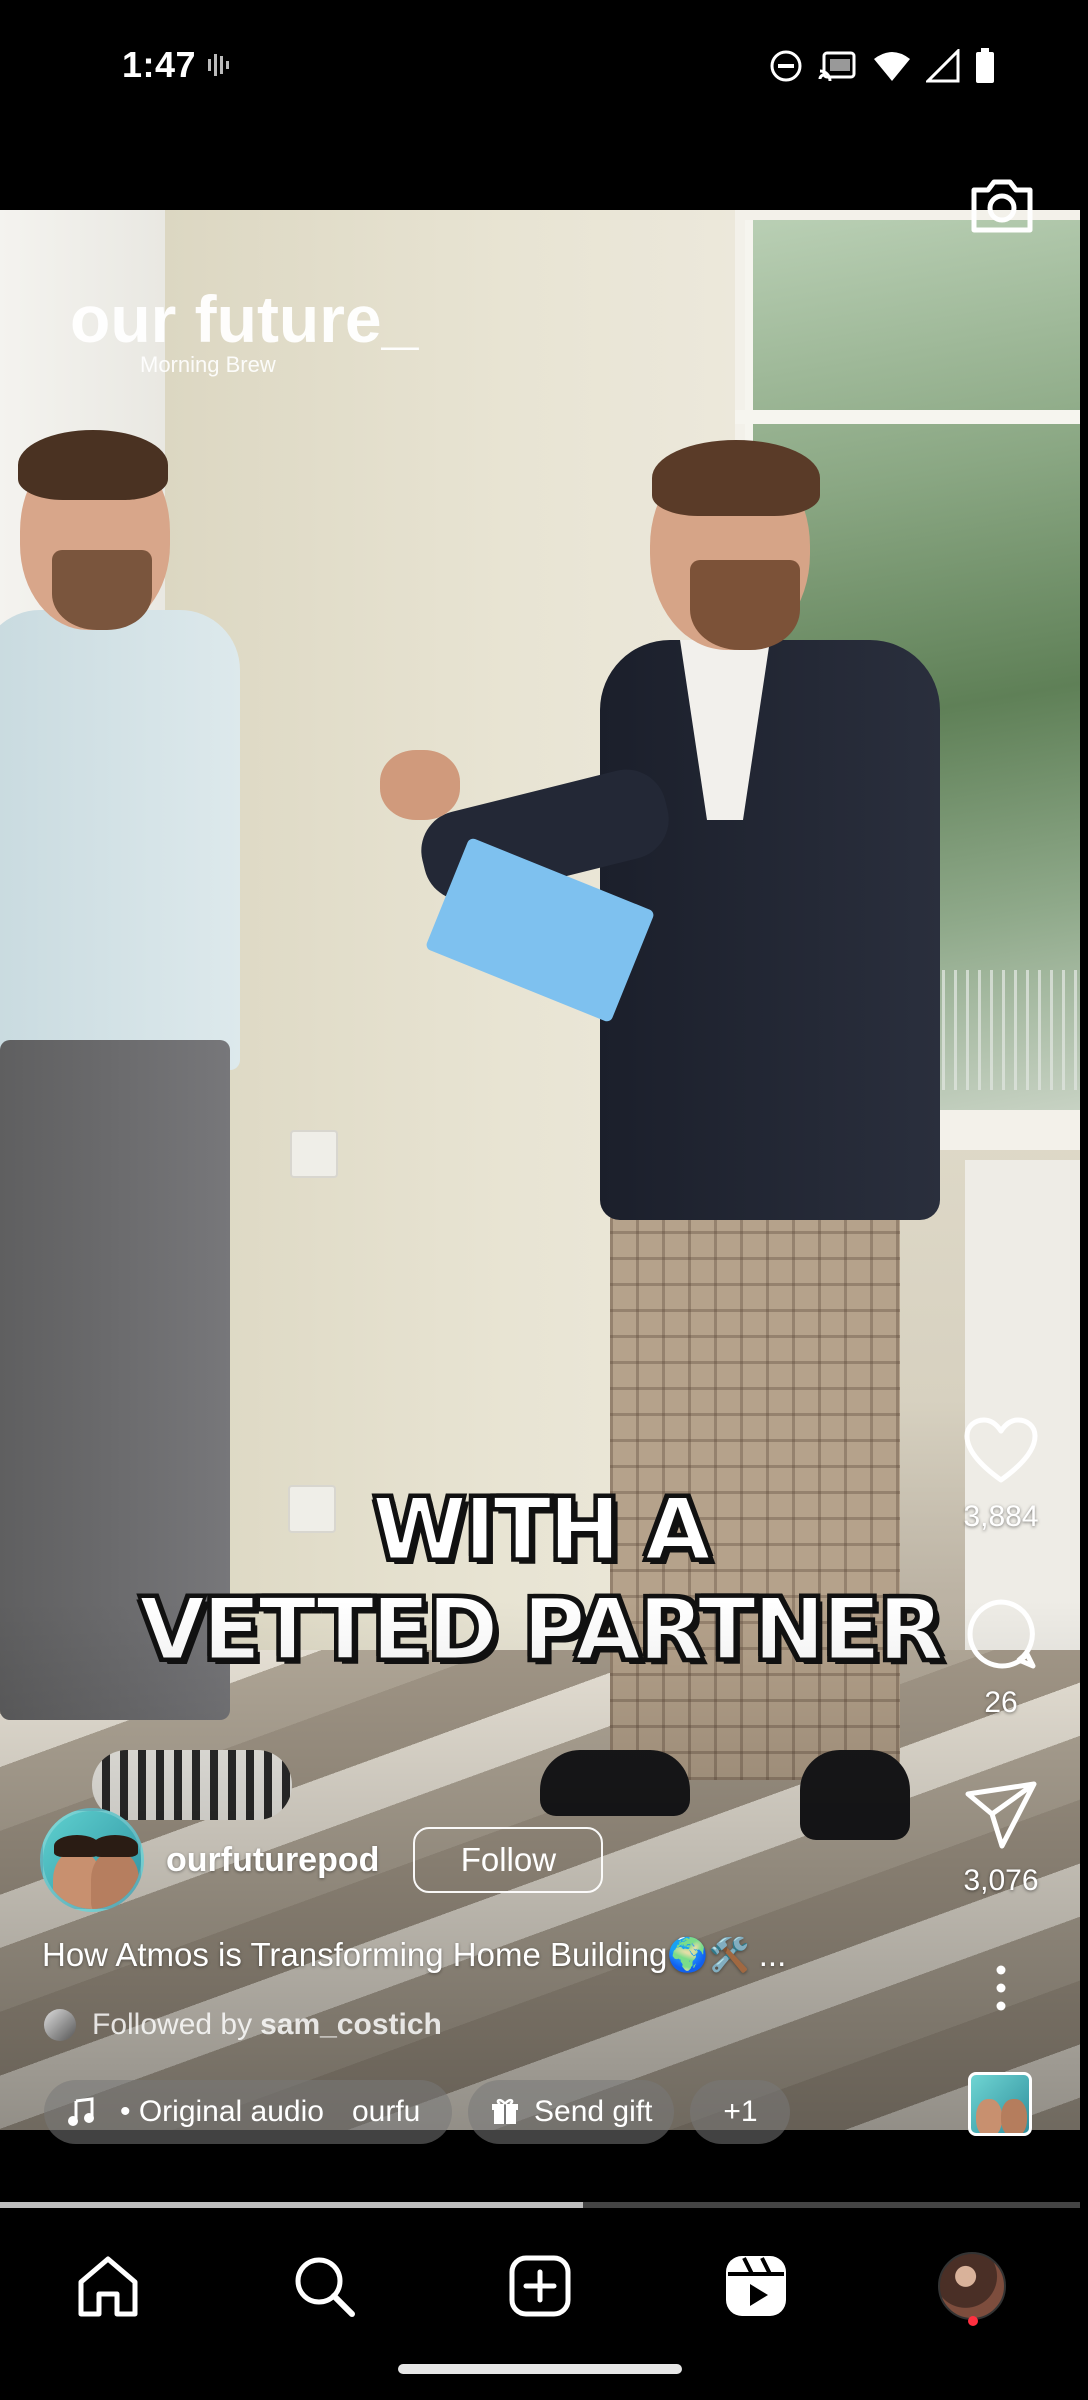 The image size is (1088, 2400). What do you see at coordinates (219, 67) in the screenshot?
I see `vibrate-icon` at bounding box center [219, 67].